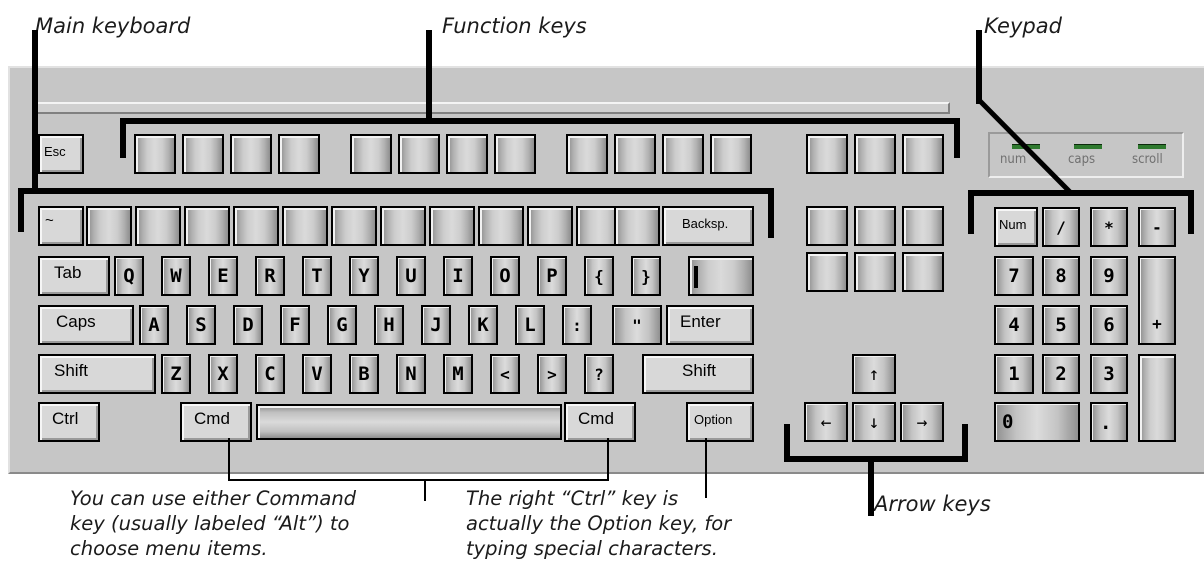 This screenshot has width=1204, height=578. Describe the element at coordinates (154, 325) in the screenshot. I see `letter-key: A` at that location.